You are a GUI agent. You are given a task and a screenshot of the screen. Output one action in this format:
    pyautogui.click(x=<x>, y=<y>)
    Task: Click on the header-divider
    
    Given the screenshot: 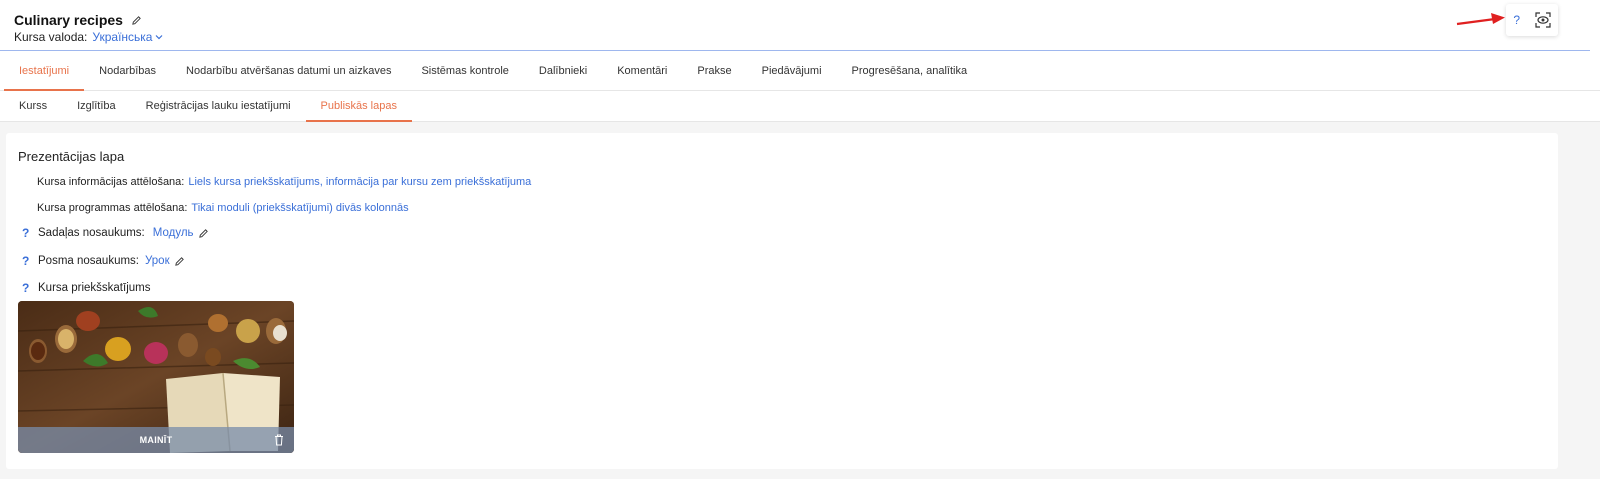 What is the action you would take?
    pyautogui.click(x=795, y=50)
    